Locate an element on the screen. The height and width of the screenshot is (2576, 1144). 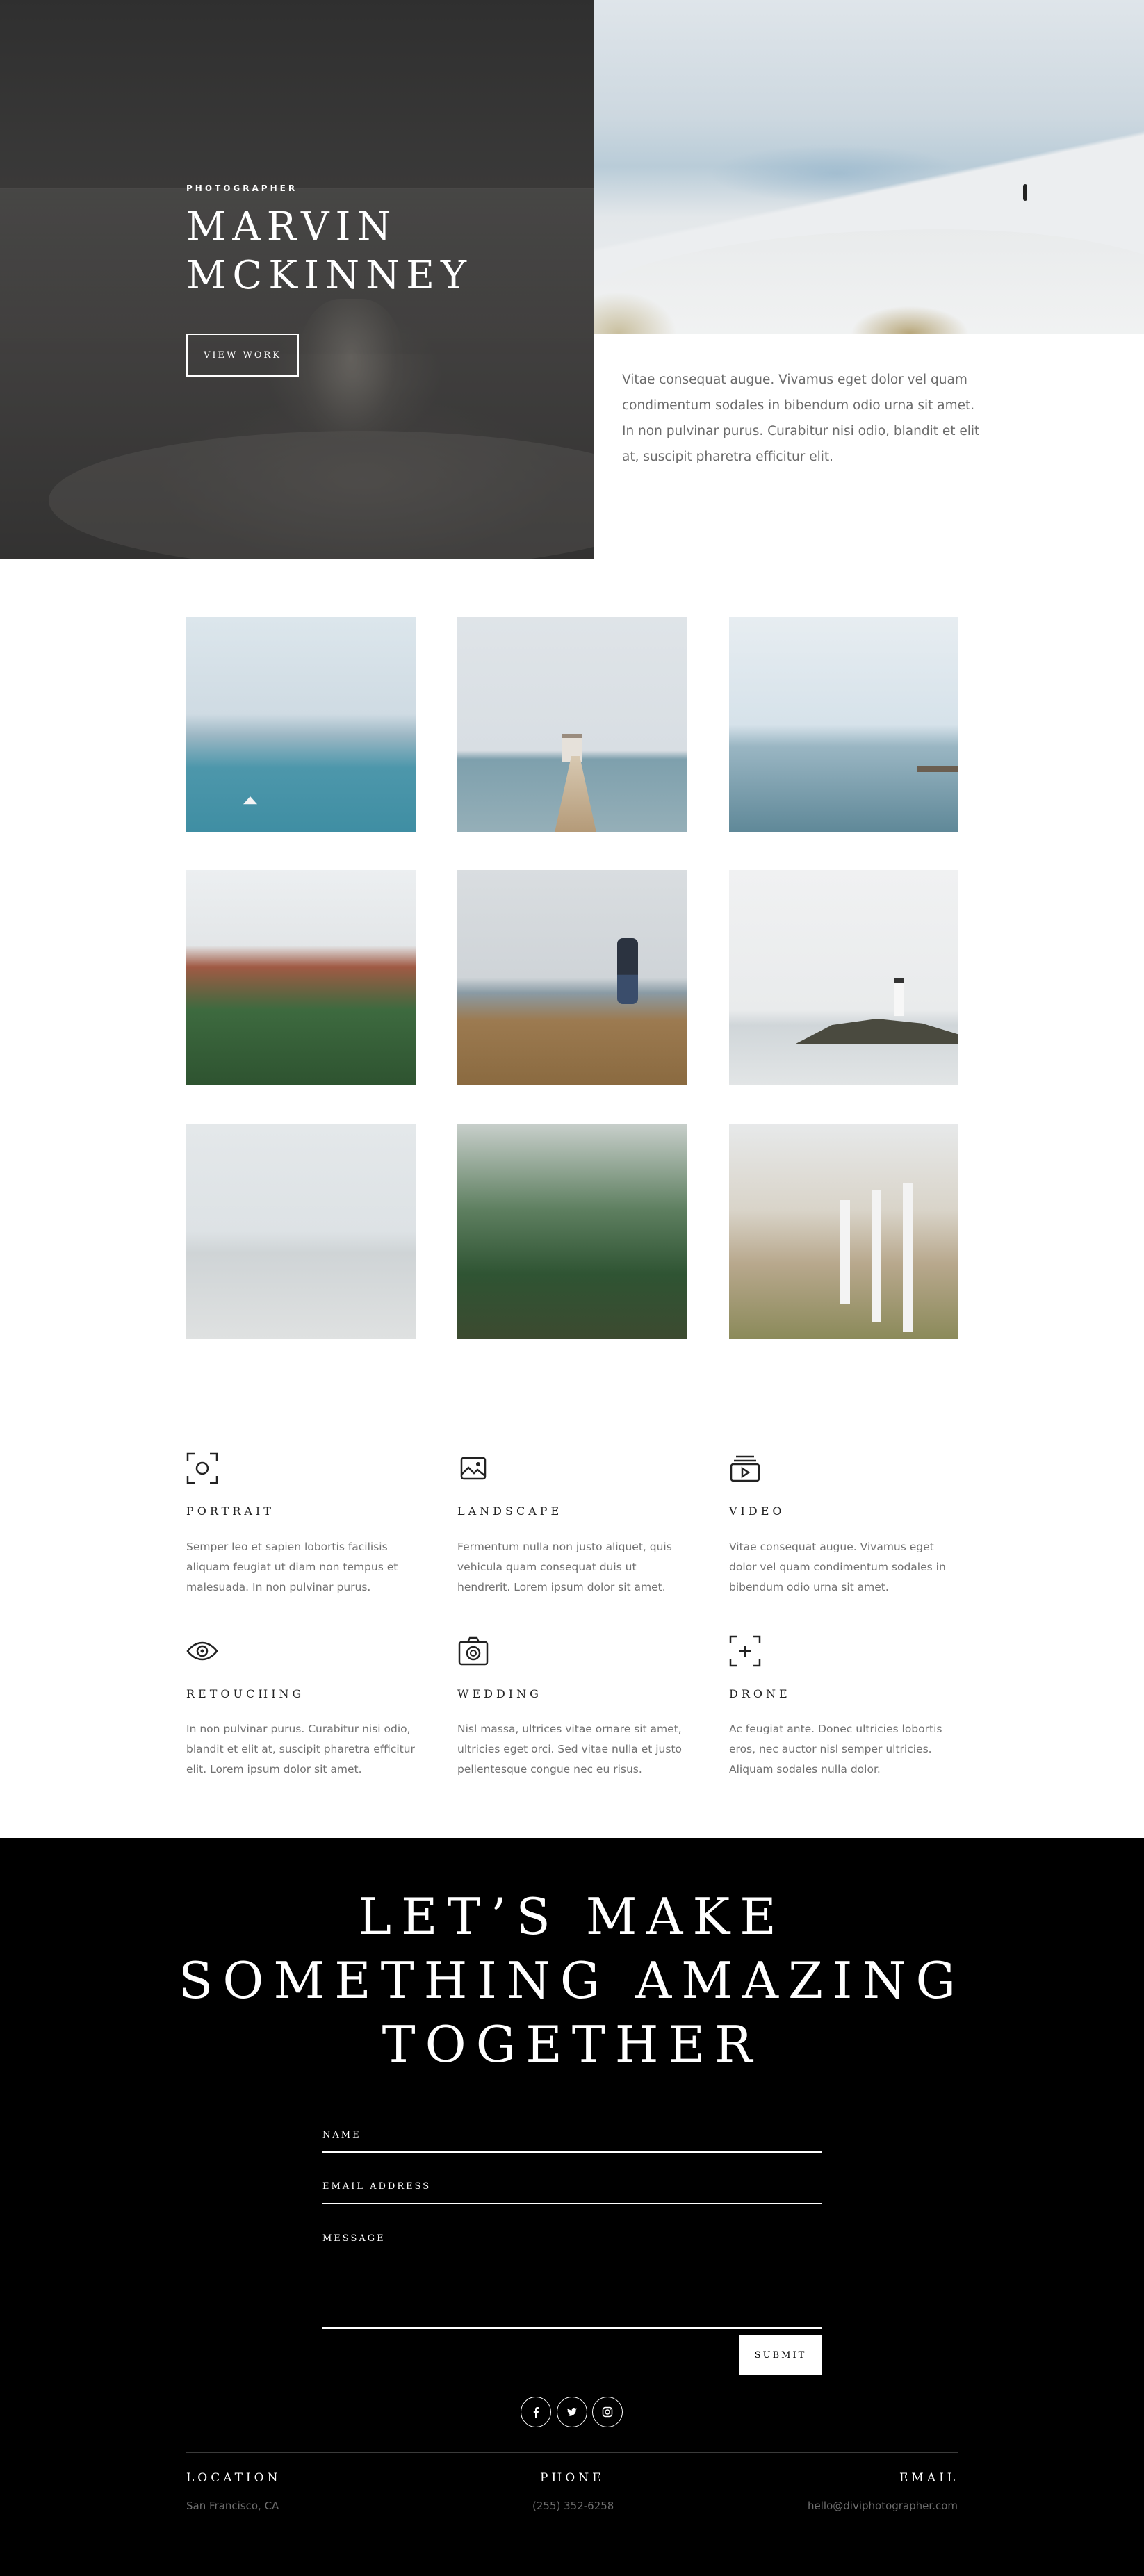
video-icon is located at coordinates (745, 1468).